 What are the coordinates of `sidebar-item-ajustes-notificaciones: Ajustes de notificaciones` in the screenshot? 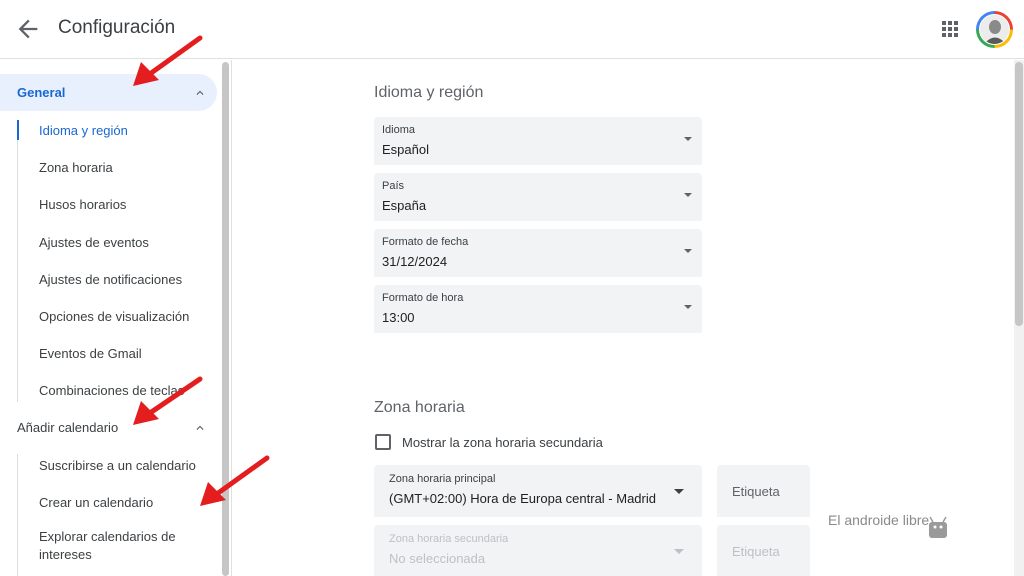 It's located at (110, 279).